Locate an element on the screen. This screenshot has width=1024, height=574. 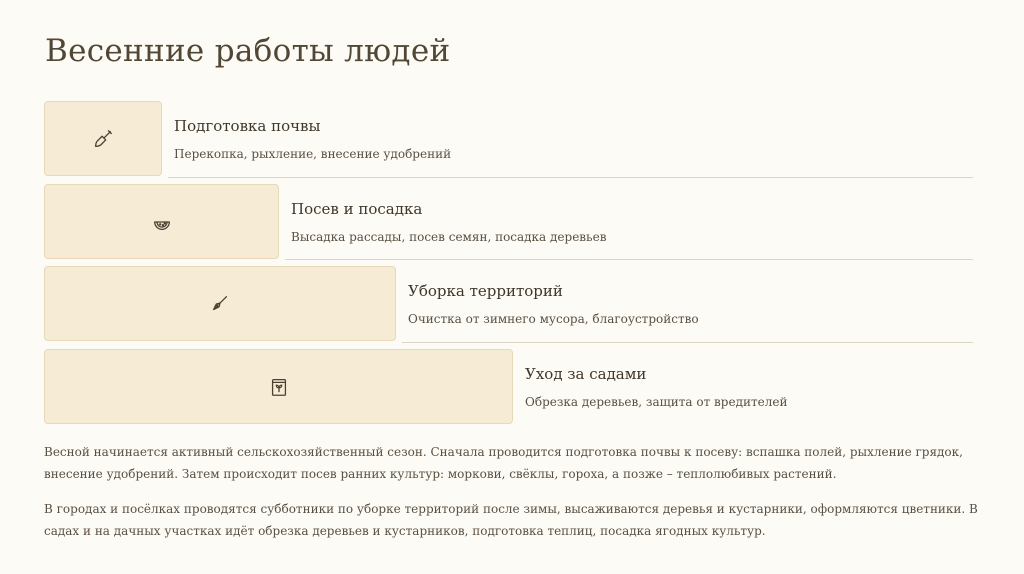
step-description: Обрезка деревьев, защита от вредителей is located at coordinates (656, 402).